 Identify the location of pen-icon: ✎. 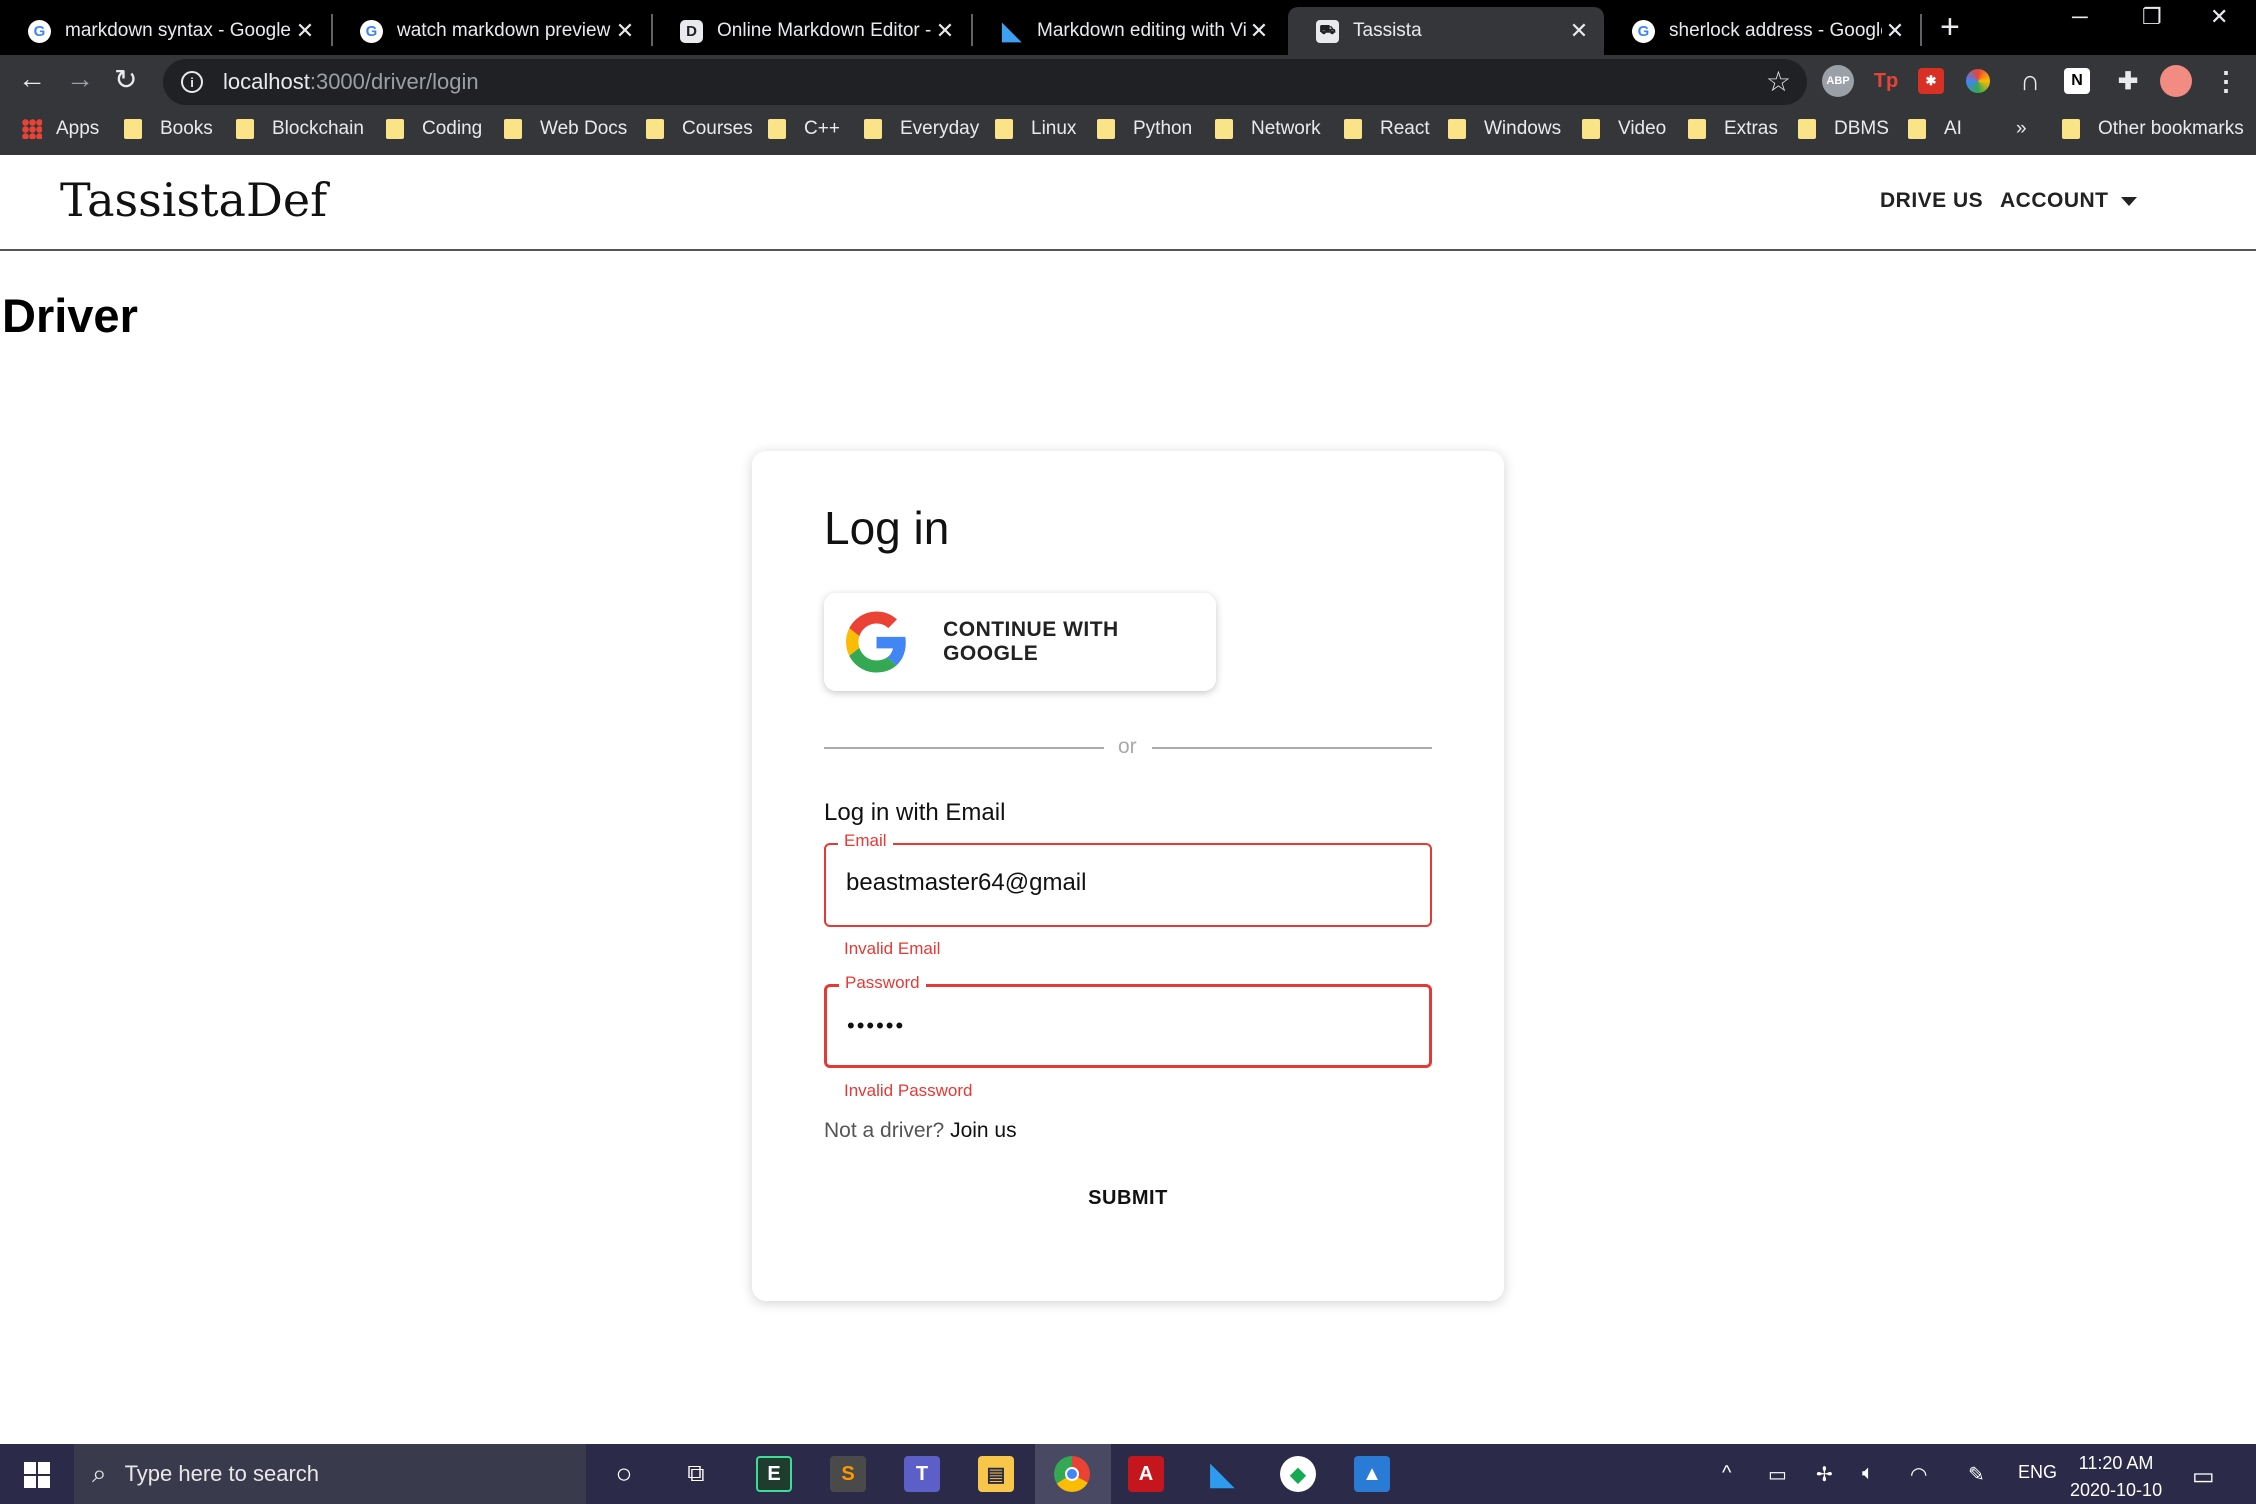
(1976, 1474).